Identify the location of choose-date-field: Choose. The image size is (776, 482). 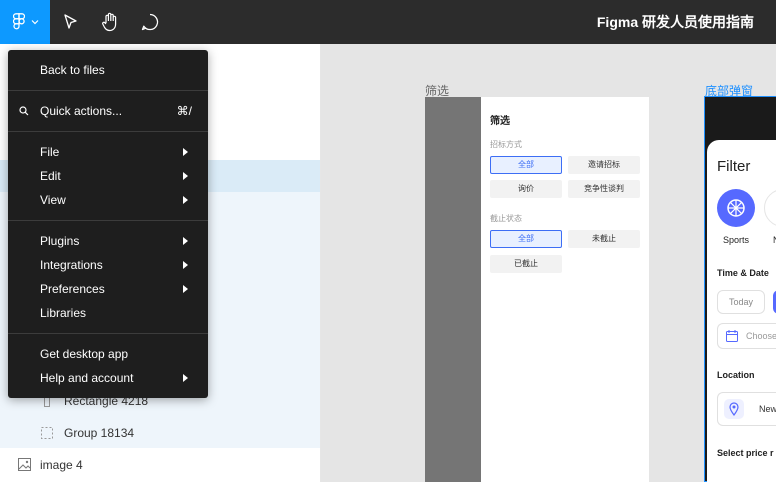
(746, 336).